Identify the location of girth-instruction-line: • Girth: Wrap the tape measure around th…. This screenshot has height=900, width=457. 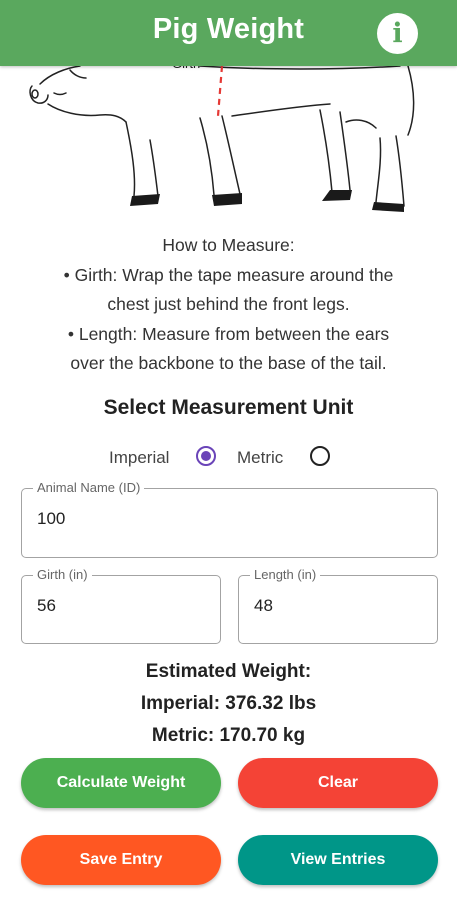
(228, 274).